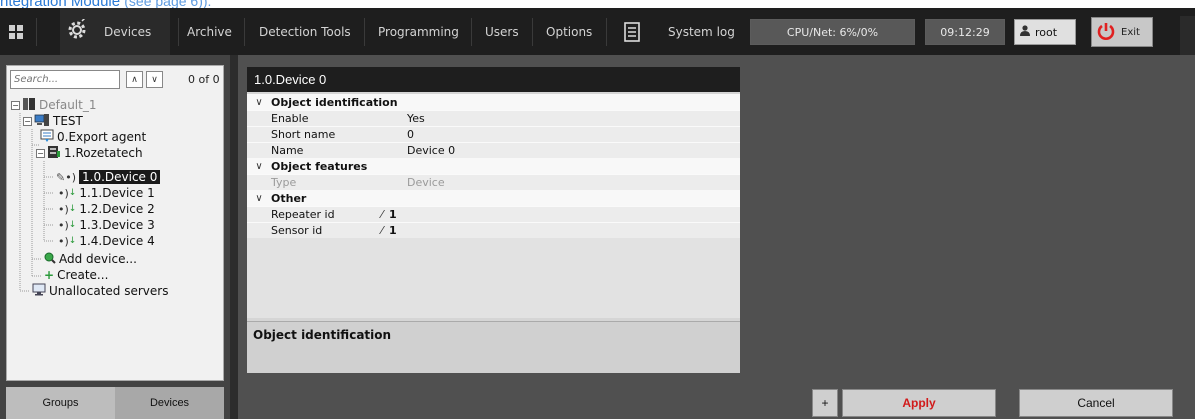 The image size is (1195, 419). What do you see at coordinates (109, 291) in the screenshot?
I see `tree-item-label: Unallocated servers` at bounding box center [109, 291].